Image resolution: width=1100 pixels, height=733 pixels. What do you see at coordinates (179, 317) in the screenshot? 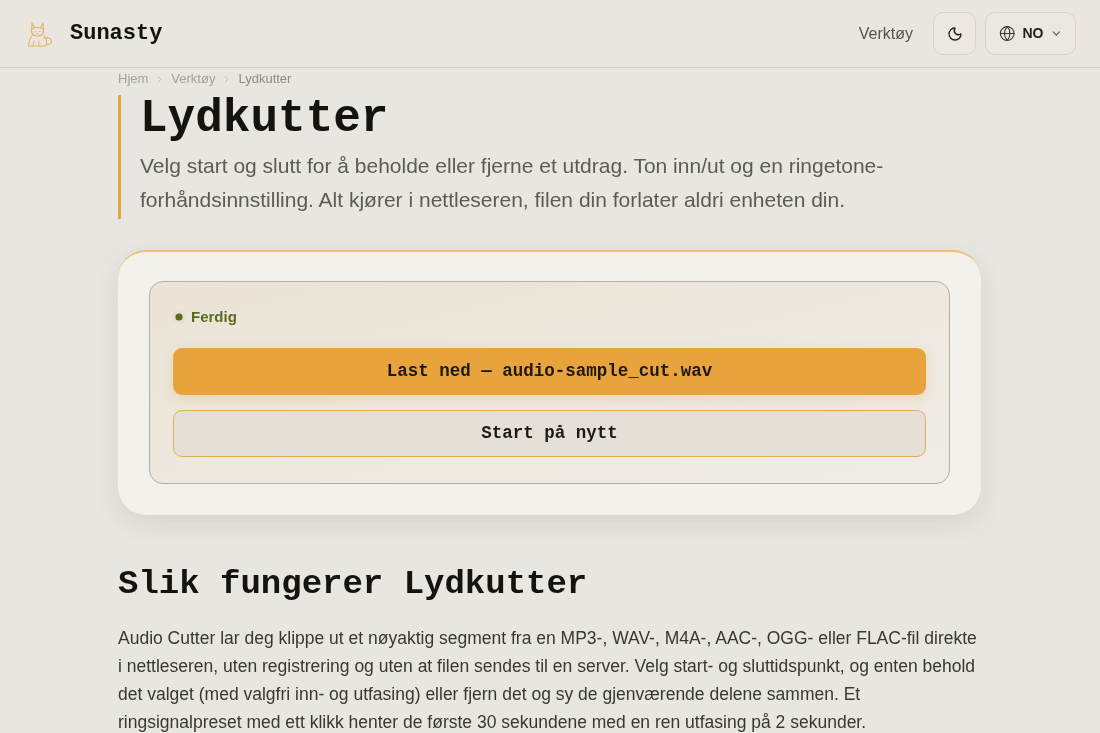
I see `status-dot-icon` at bounding box center [179, 317].